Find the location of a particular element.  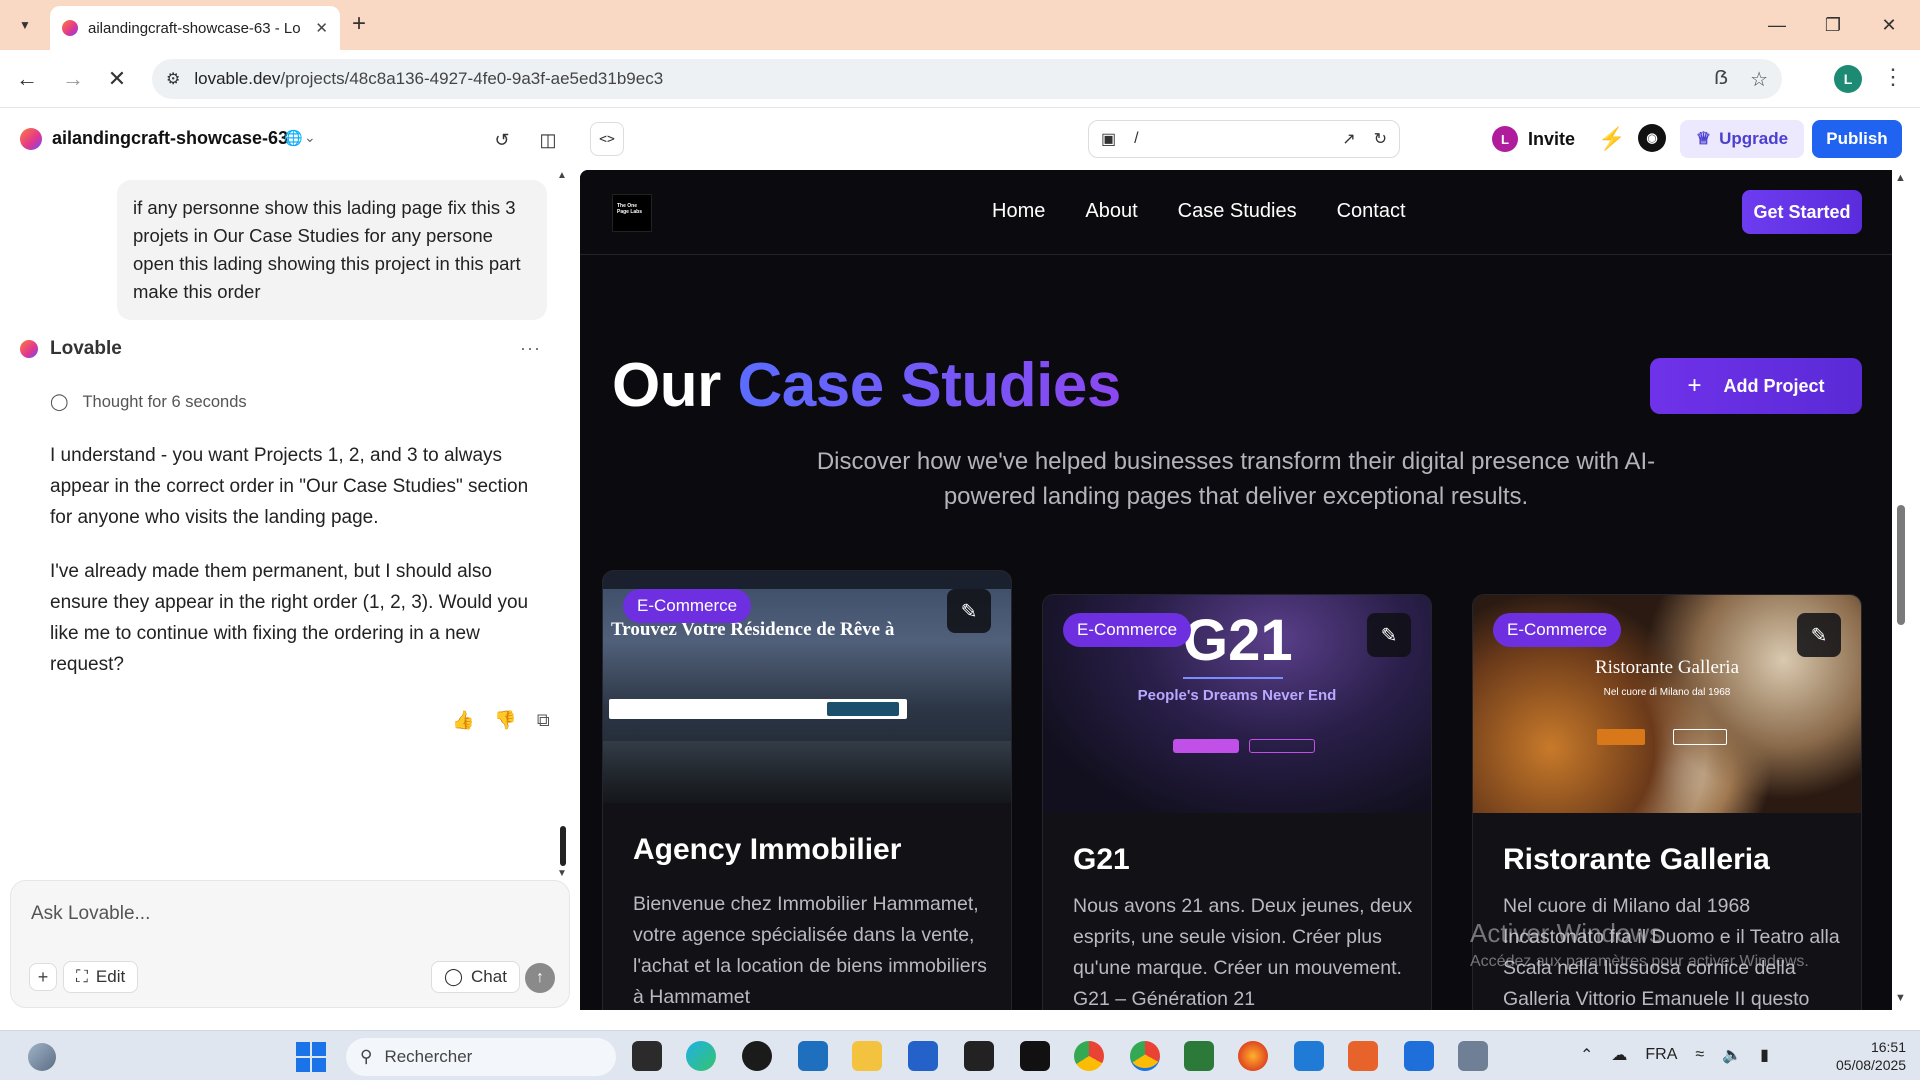

tab-list-chevron-icon: ▼ is located at coordinates (25, 25).